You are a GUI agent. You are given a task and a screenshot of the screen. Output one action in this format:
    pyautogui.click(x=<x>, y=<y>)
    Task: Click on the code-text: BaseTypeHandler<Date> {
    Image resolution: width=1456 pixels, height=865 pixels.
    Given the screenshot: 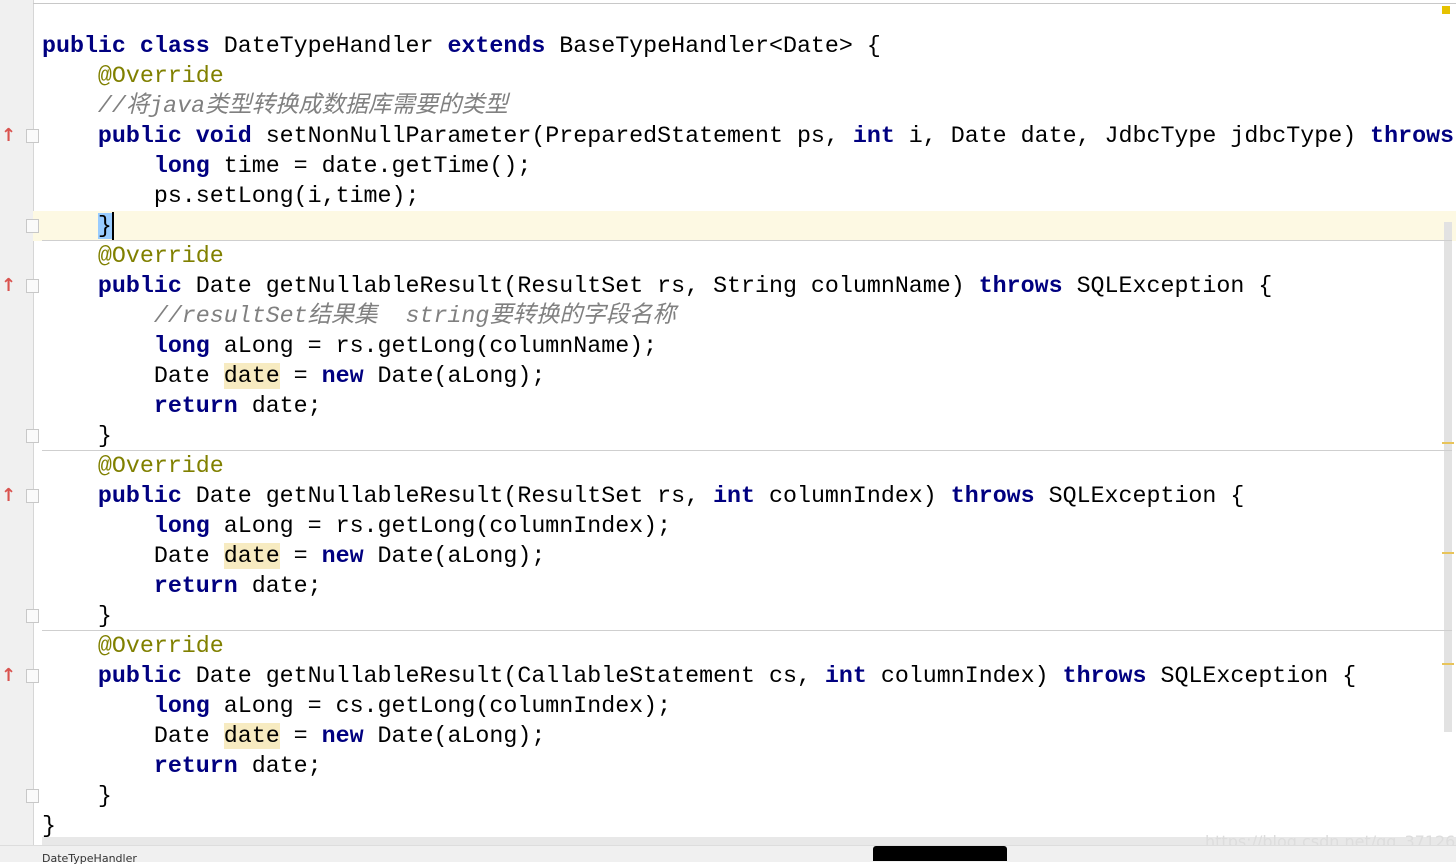 What is the action you would take?
    pyautogui.click(x=720, y=46)
    